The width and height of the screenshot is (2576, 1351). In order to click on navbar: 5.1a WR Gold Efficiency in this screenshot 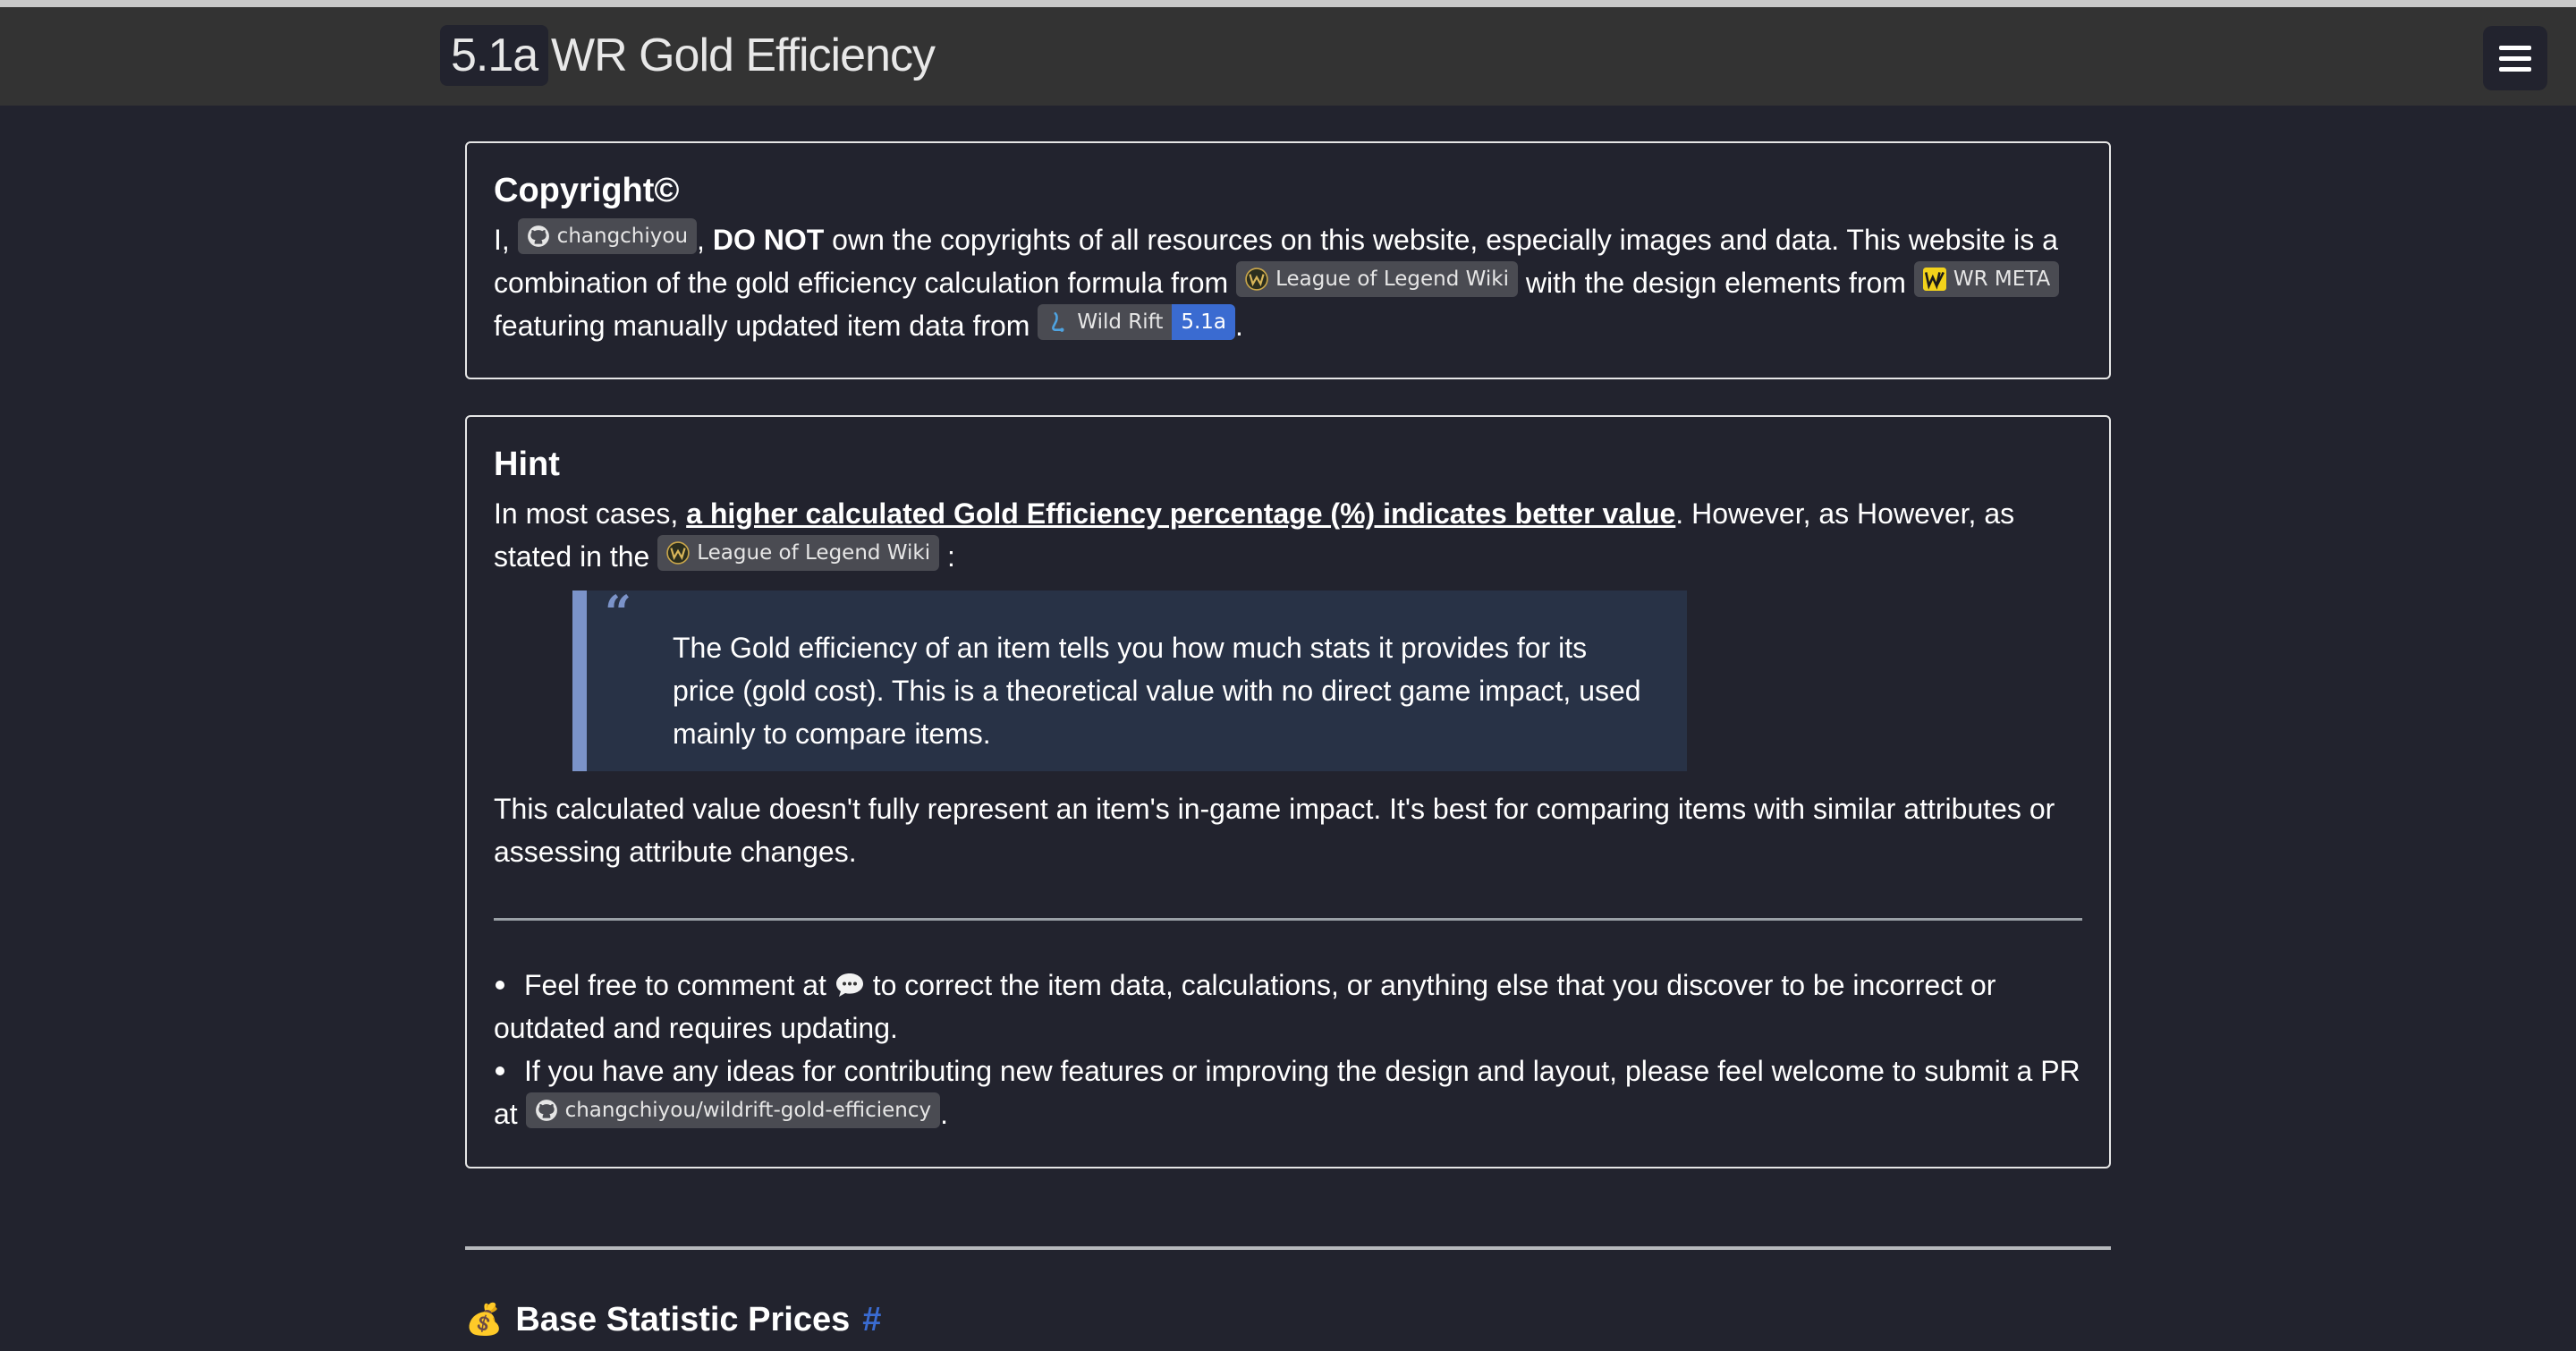, I will do `click(1288, 57)`.